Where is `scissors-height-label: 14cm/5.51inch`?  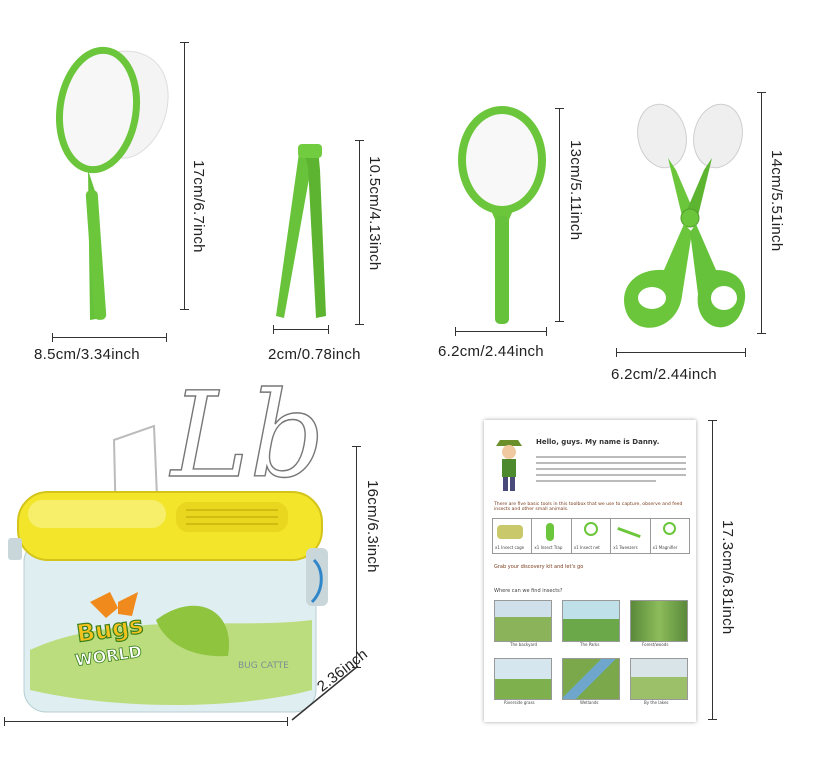 scissors-height-label: 14cm/5.51inch is located at coordinates (776, 201).